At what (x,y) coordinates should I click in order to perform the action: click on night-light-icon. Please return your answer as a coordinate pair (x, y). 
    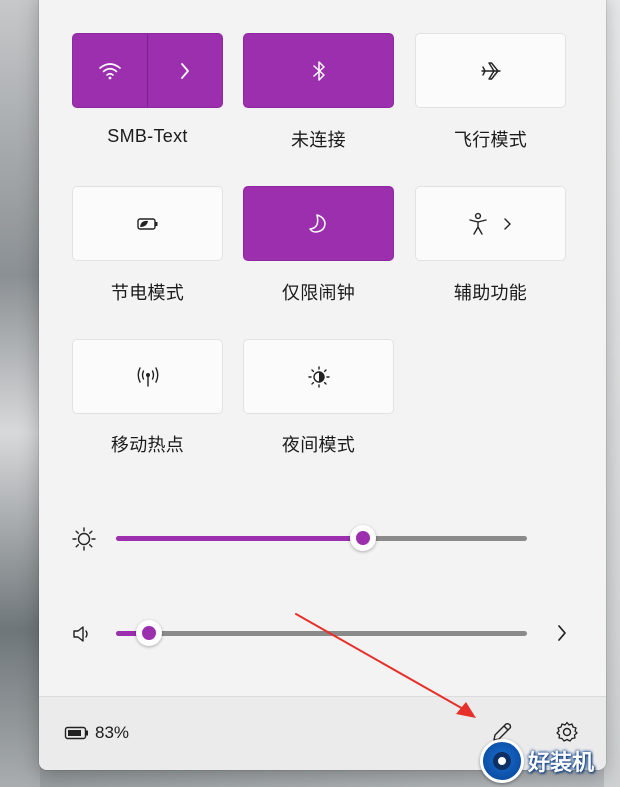
    Looking at the image, I should click on (318, 376).